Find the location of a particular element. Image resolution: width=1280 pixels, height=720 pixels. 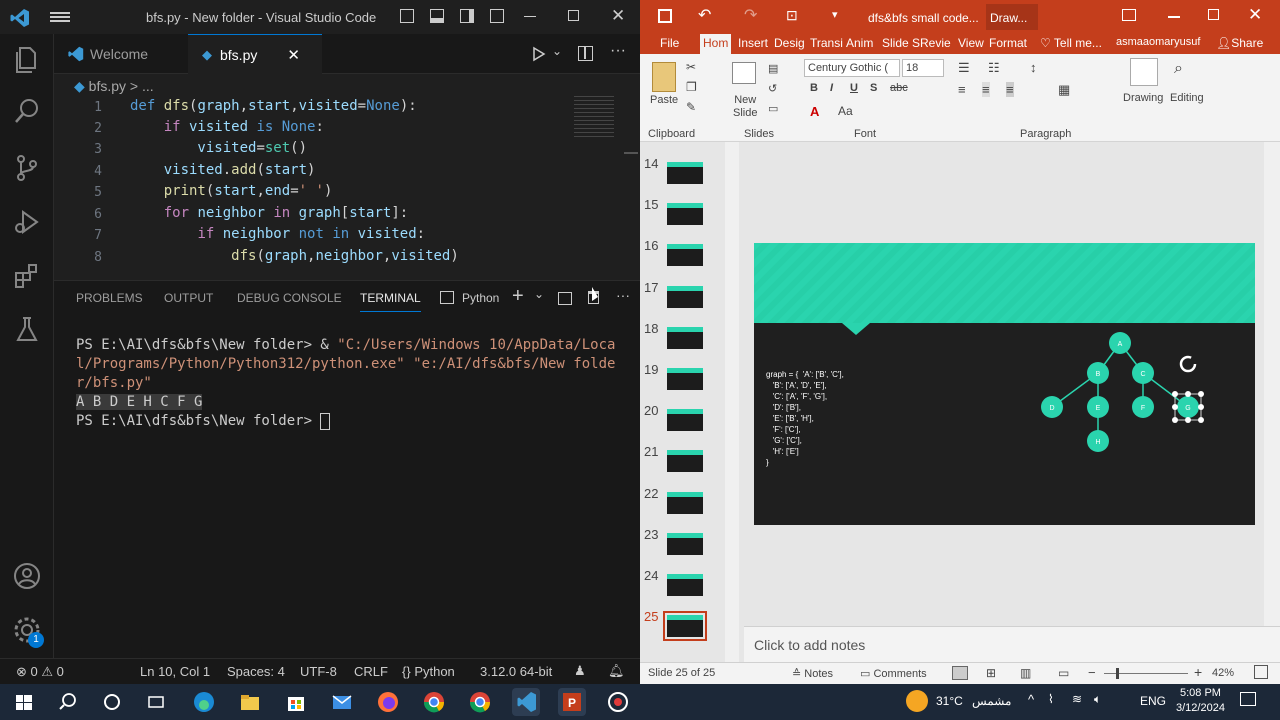

scrollbar is located at coordinates (631, 153).